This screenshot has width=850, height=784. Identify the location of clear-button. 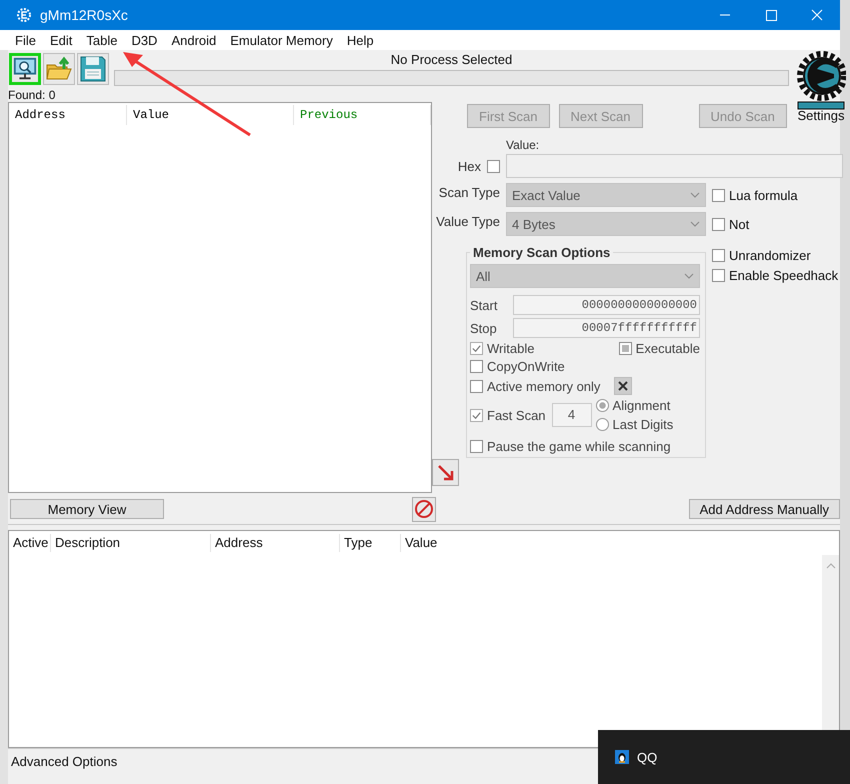
(623, 386).